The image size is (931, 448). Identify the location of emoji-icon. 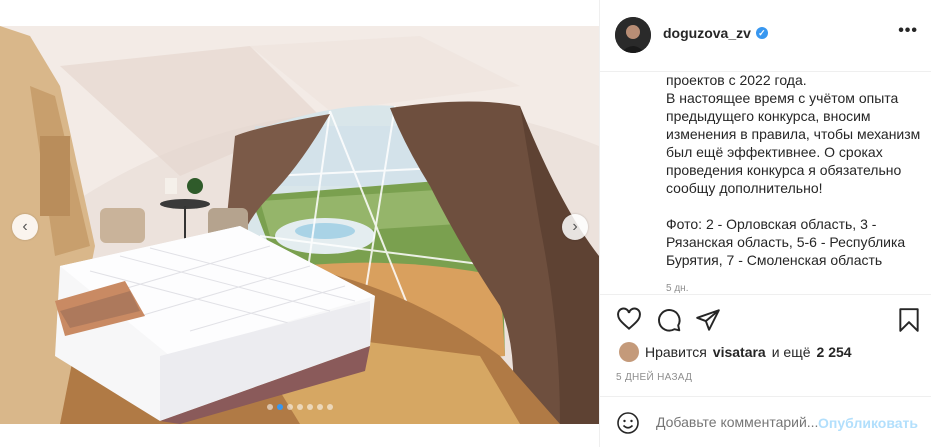
(628, 423).